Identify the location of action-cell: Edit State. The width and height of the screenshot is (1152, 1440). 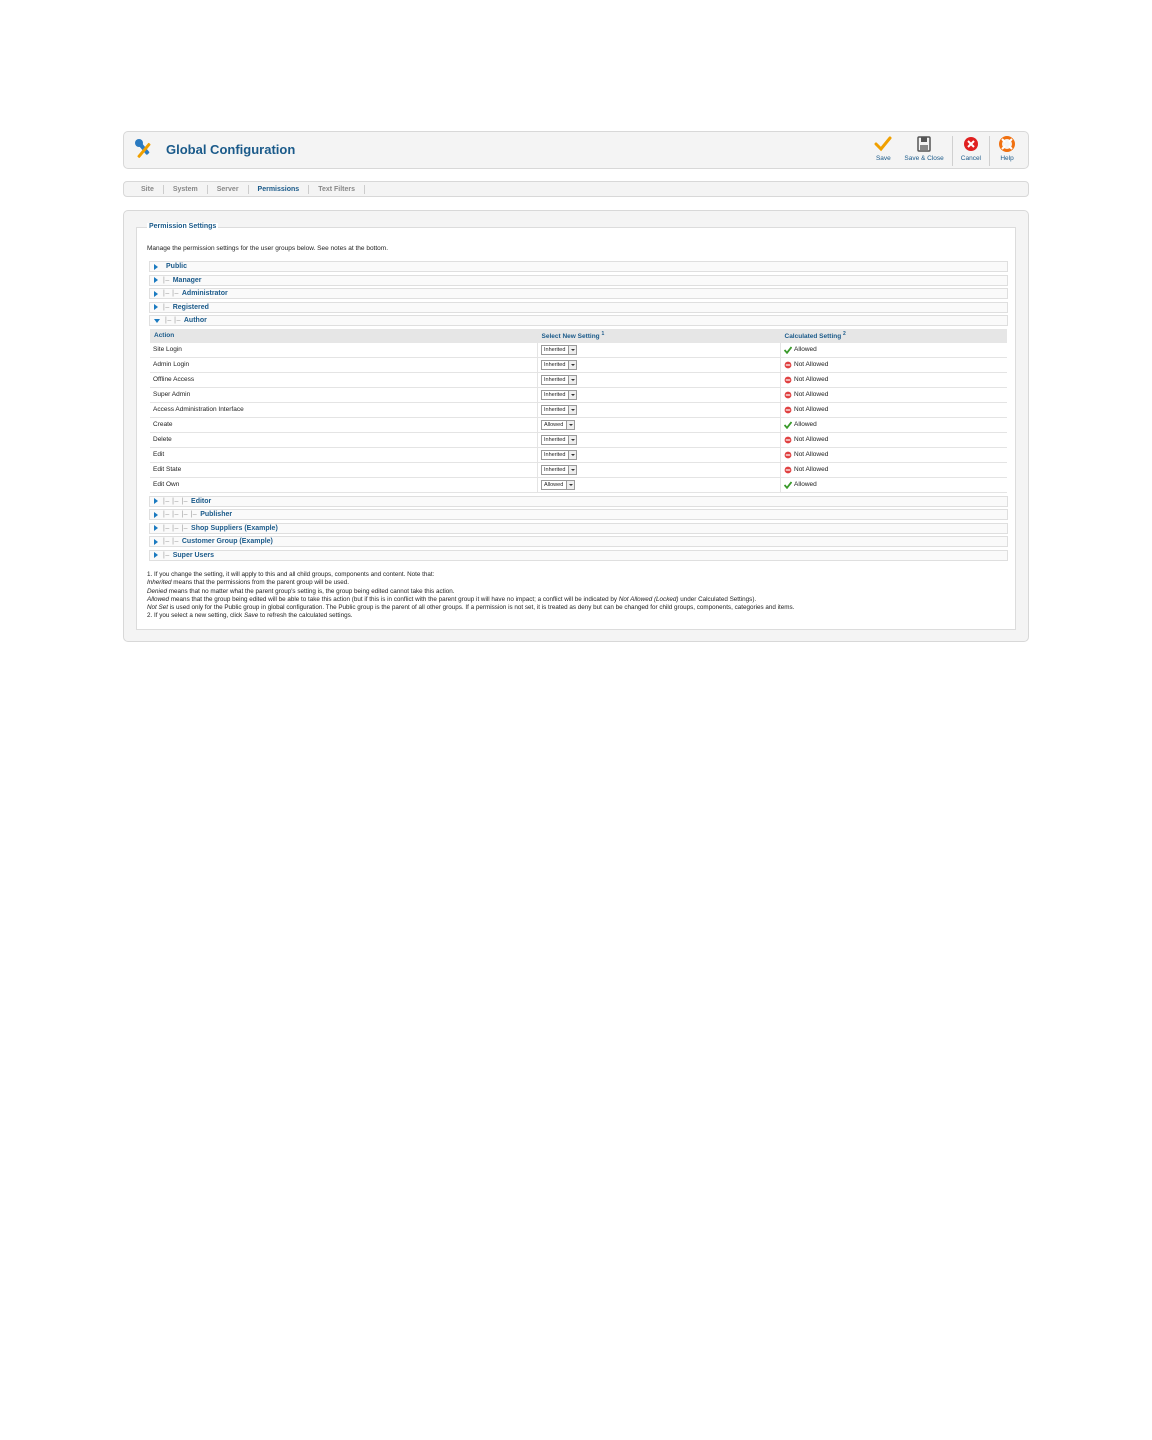
(344, 470).